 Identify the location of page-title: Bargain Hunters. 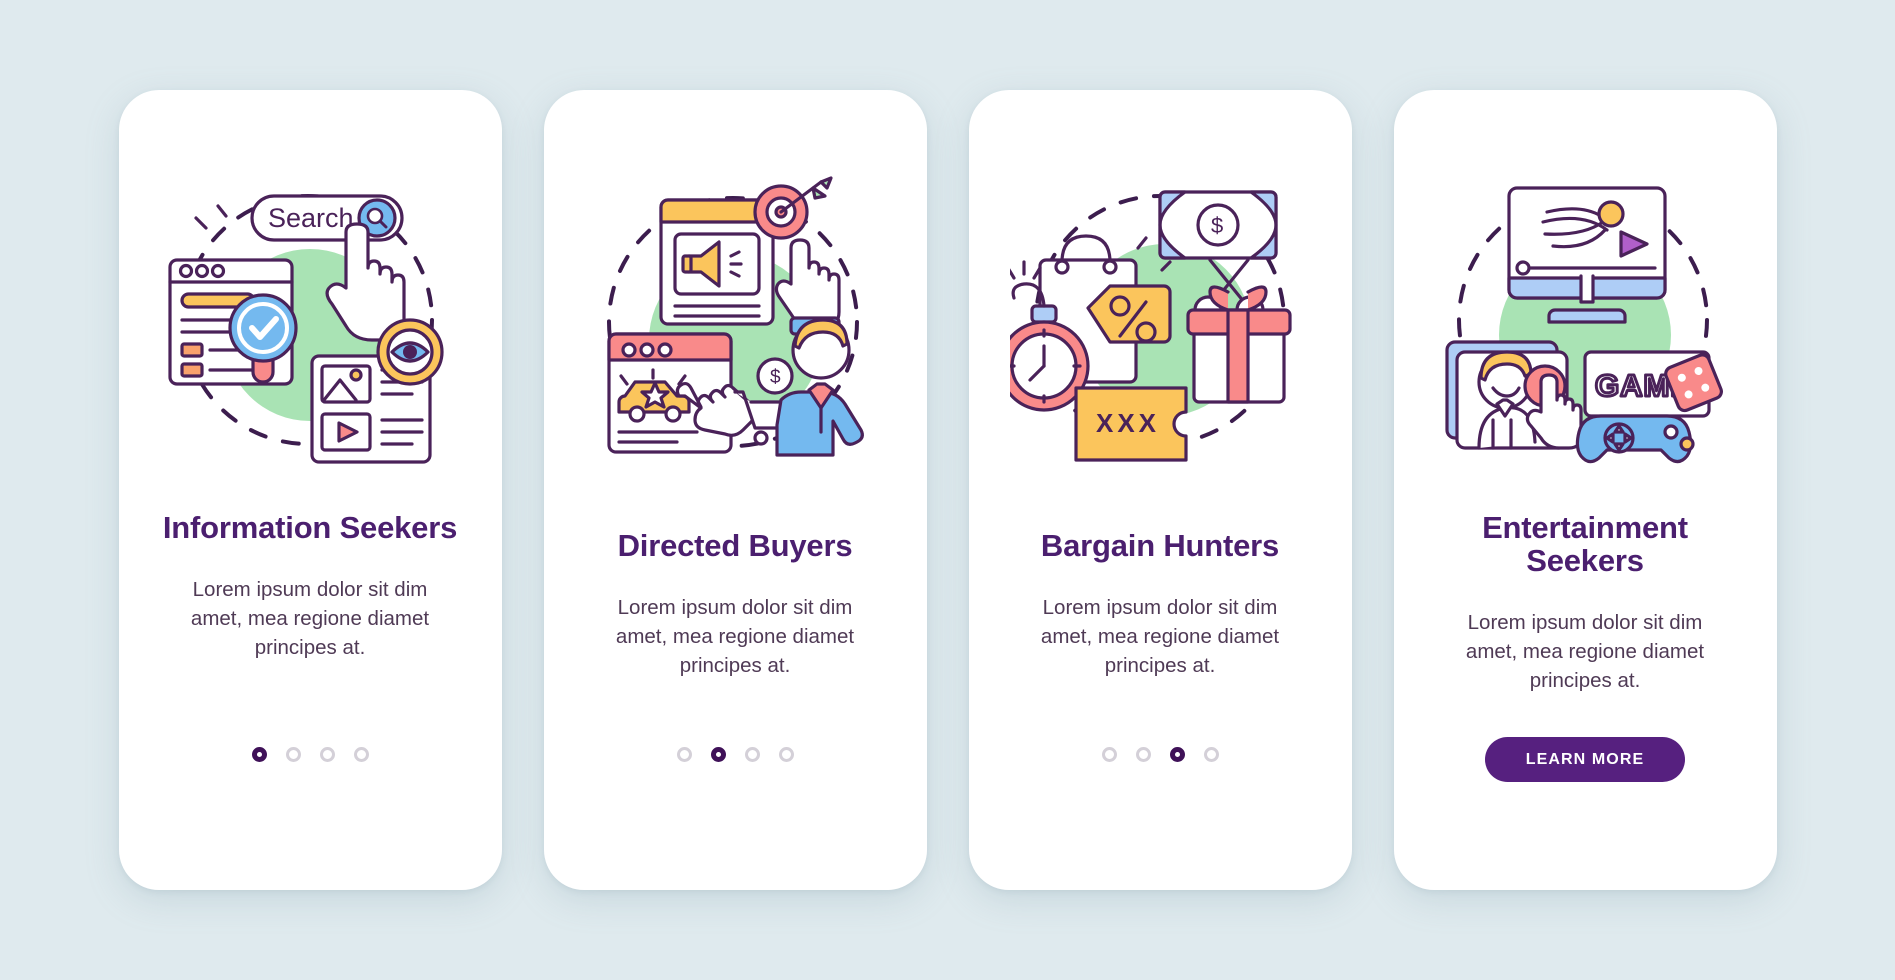
(1160, 545).